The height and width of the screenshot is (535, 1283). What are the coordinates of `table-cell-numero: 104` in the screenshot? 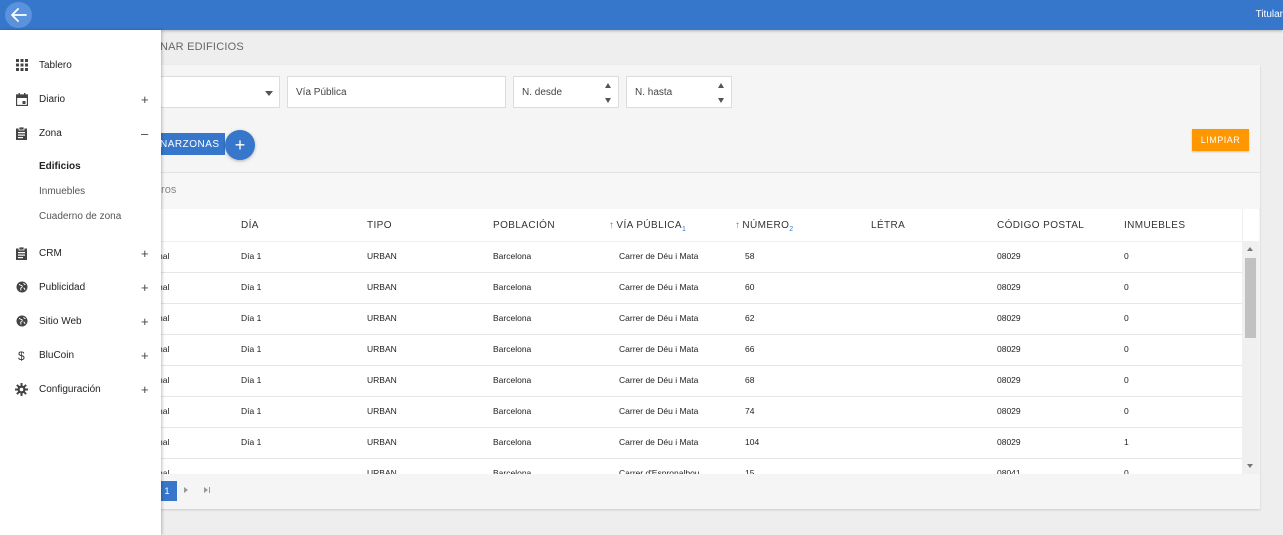 It's located at (752, 442).